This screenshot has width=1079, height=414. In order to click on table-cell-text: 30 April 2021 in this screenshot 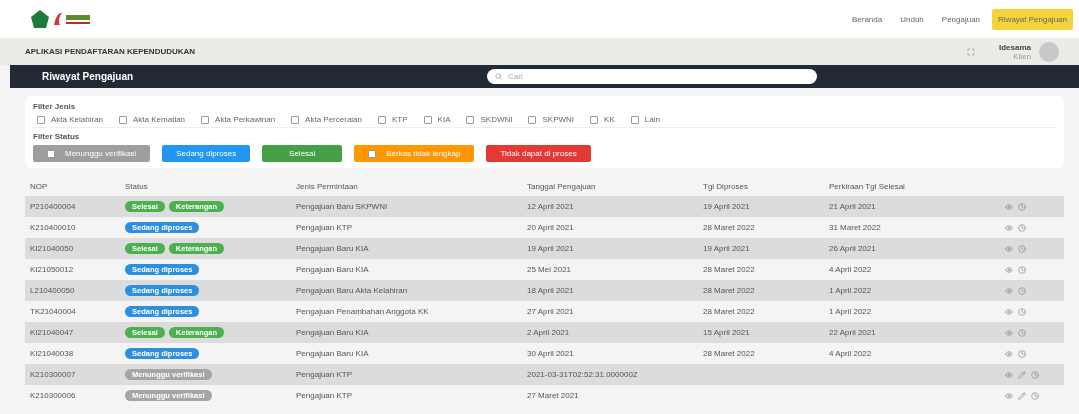, I will do `click(551, 353)`.